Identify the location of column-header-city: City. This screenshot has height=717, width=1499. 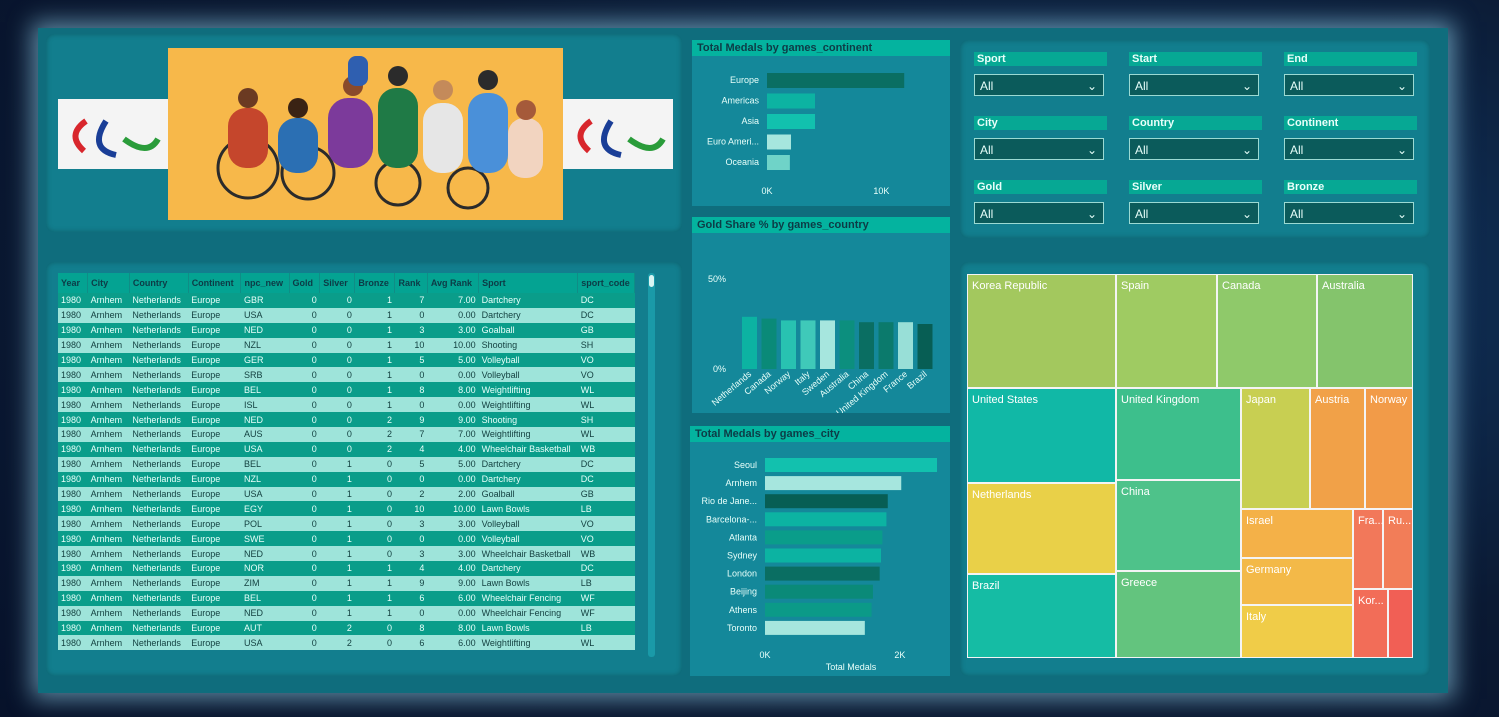
(108, 283).